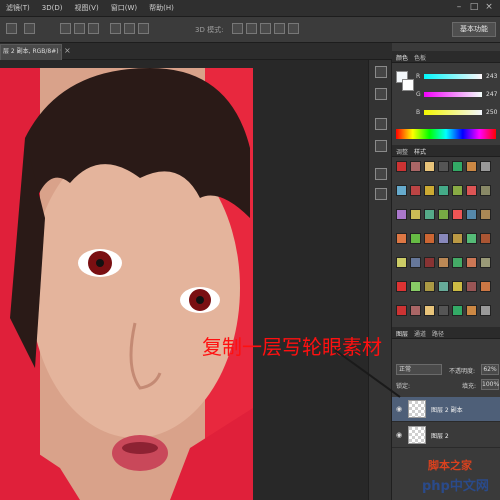 This screenshot has width=500, height=500. Describe the element at coordinates (491, 76) in the screenshot. I see `slider-r-value: 243` at that location.